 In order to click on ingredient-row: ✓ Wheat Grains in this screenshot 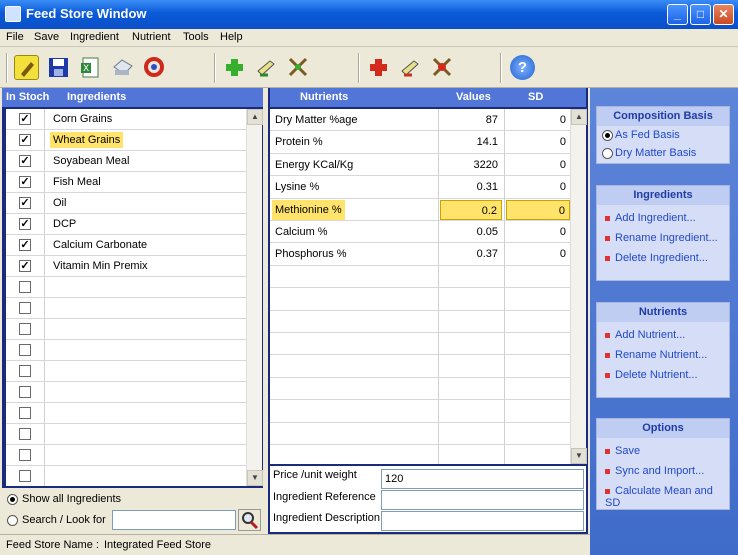, I will do `click(126, 140)`.